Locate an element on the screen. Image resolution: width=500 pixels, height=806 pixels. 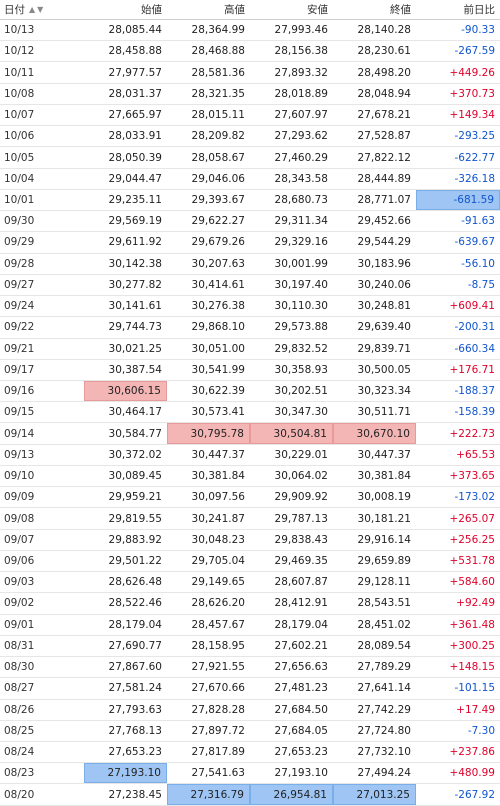
cell-change: -326.18 is located at coordinates (474, 178).